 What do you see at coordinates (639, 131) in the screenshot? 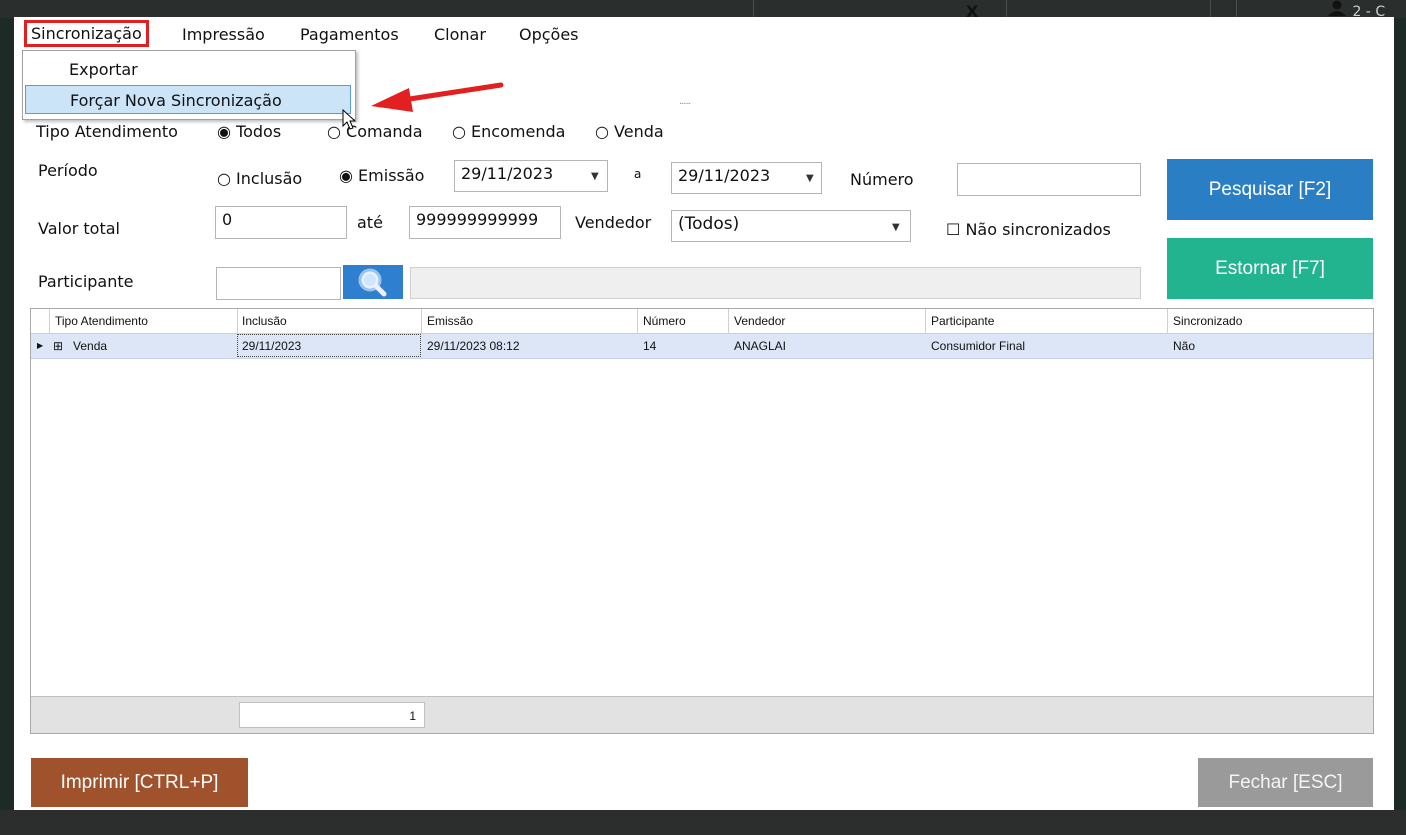
I see `radio-venda-label: Venda` at bounding box center [639, 131].